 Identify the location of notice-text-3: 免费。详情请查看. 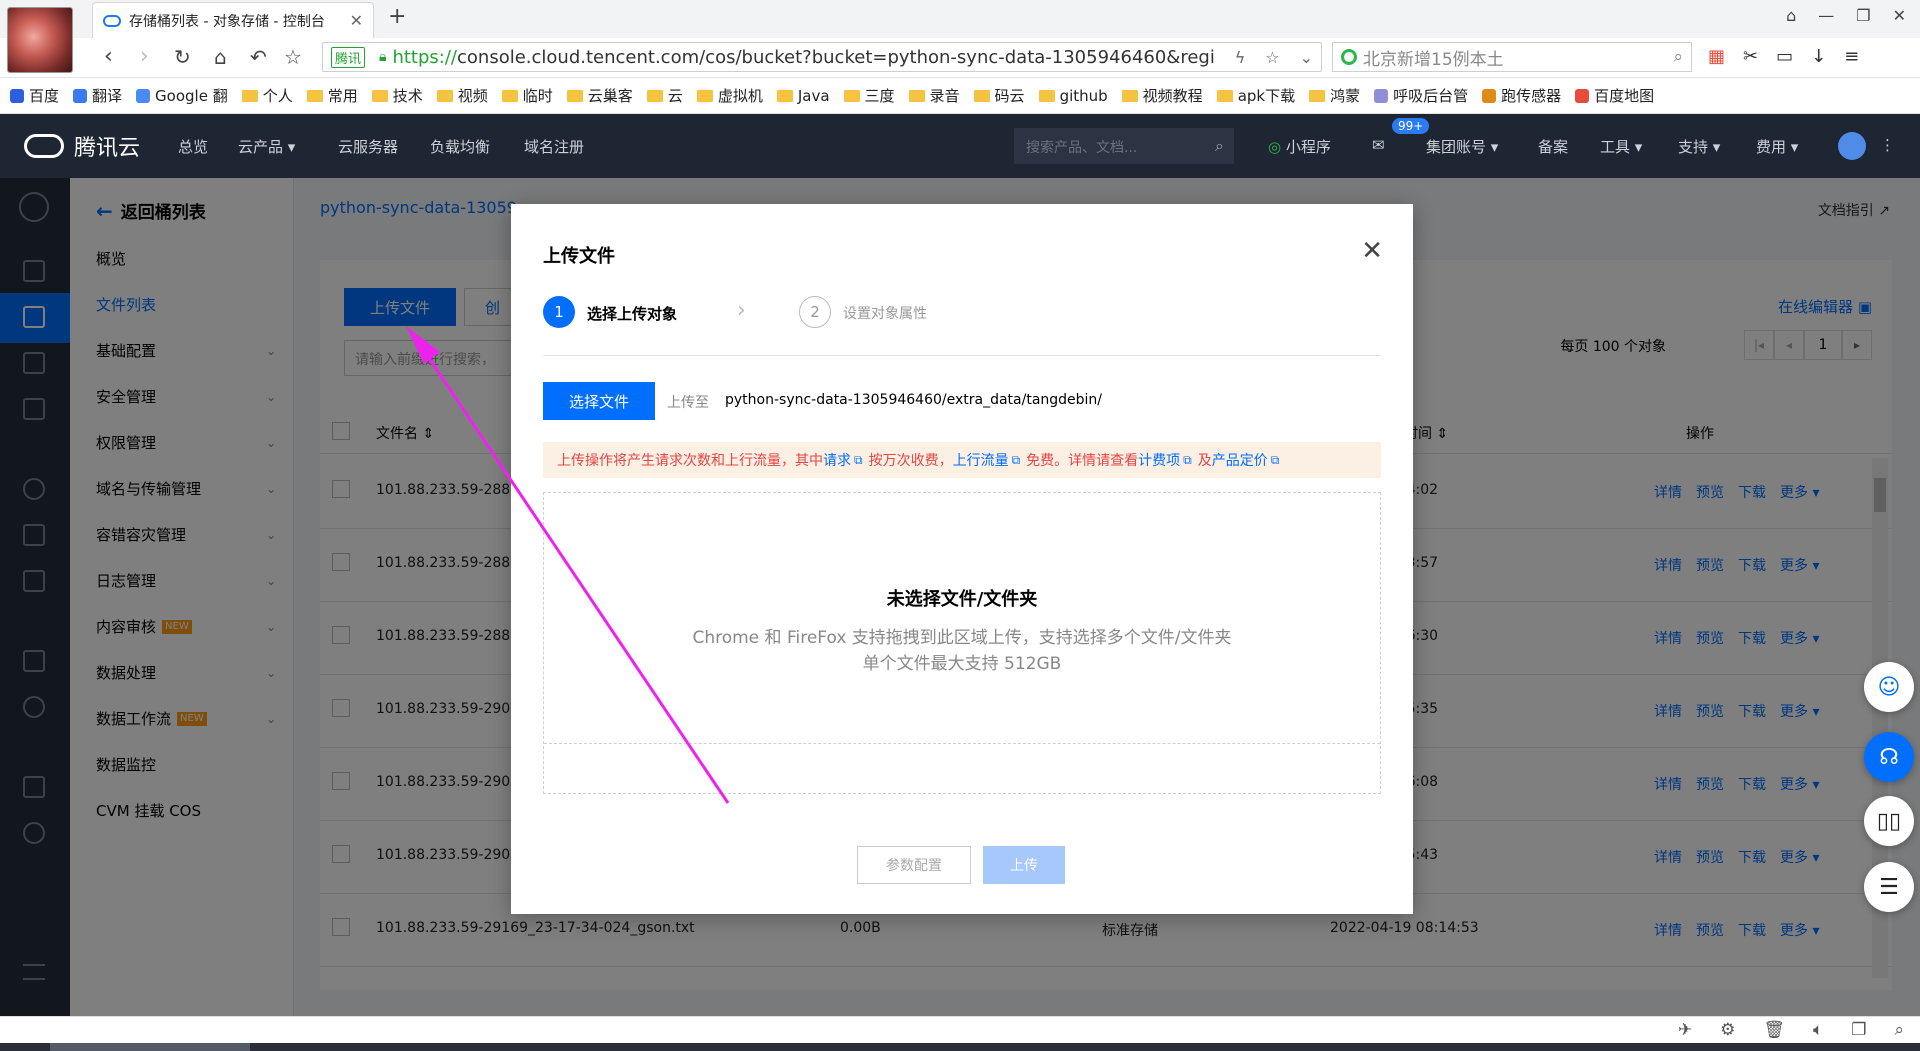
(1082, 461).